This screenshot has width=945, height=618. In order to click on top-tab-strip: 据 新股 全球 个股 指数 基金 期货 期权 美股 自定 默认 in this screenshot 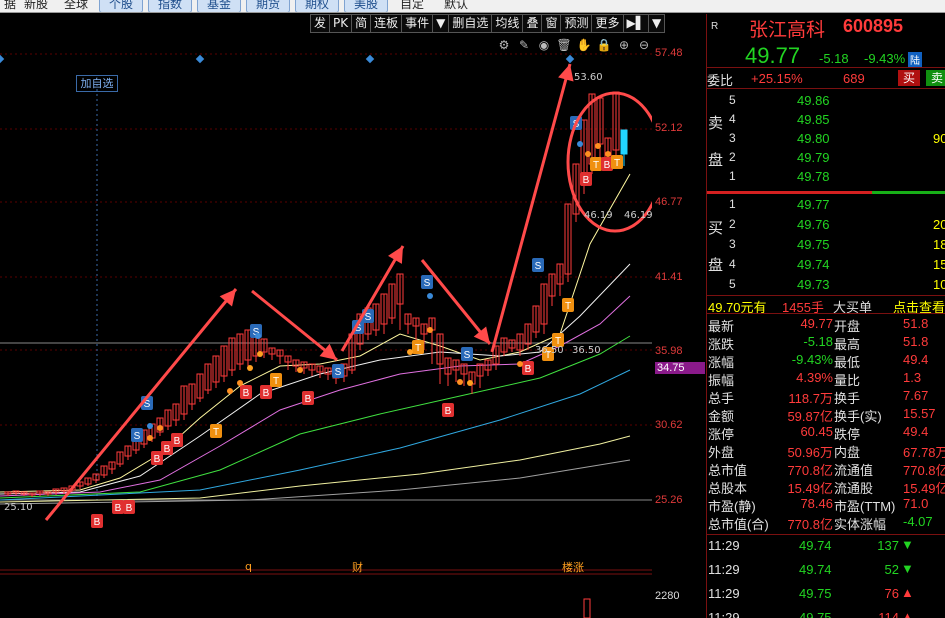, I will do `click(472, 6)`.